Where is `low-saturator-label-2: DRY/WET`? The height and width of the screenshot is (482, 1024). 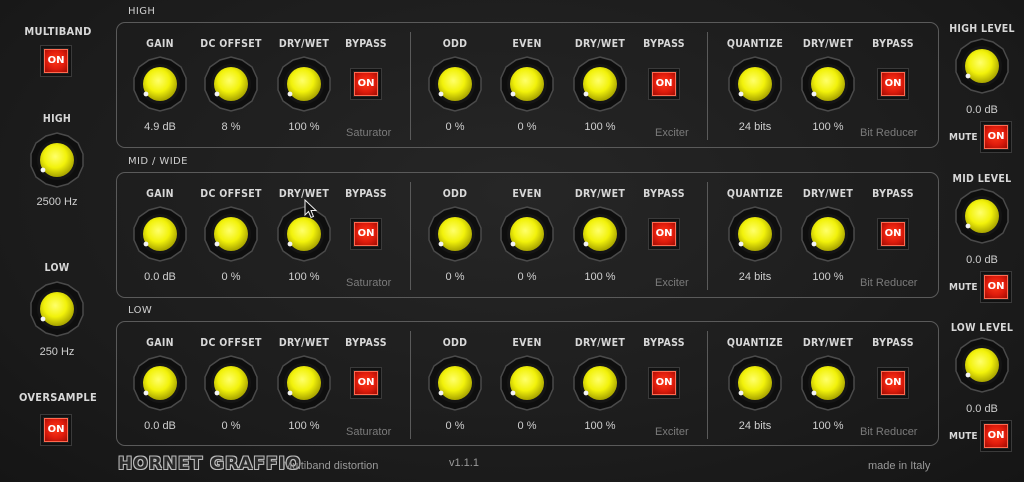 low-saturator-label-2: DRY/WET is located at coordinates (304, 343).